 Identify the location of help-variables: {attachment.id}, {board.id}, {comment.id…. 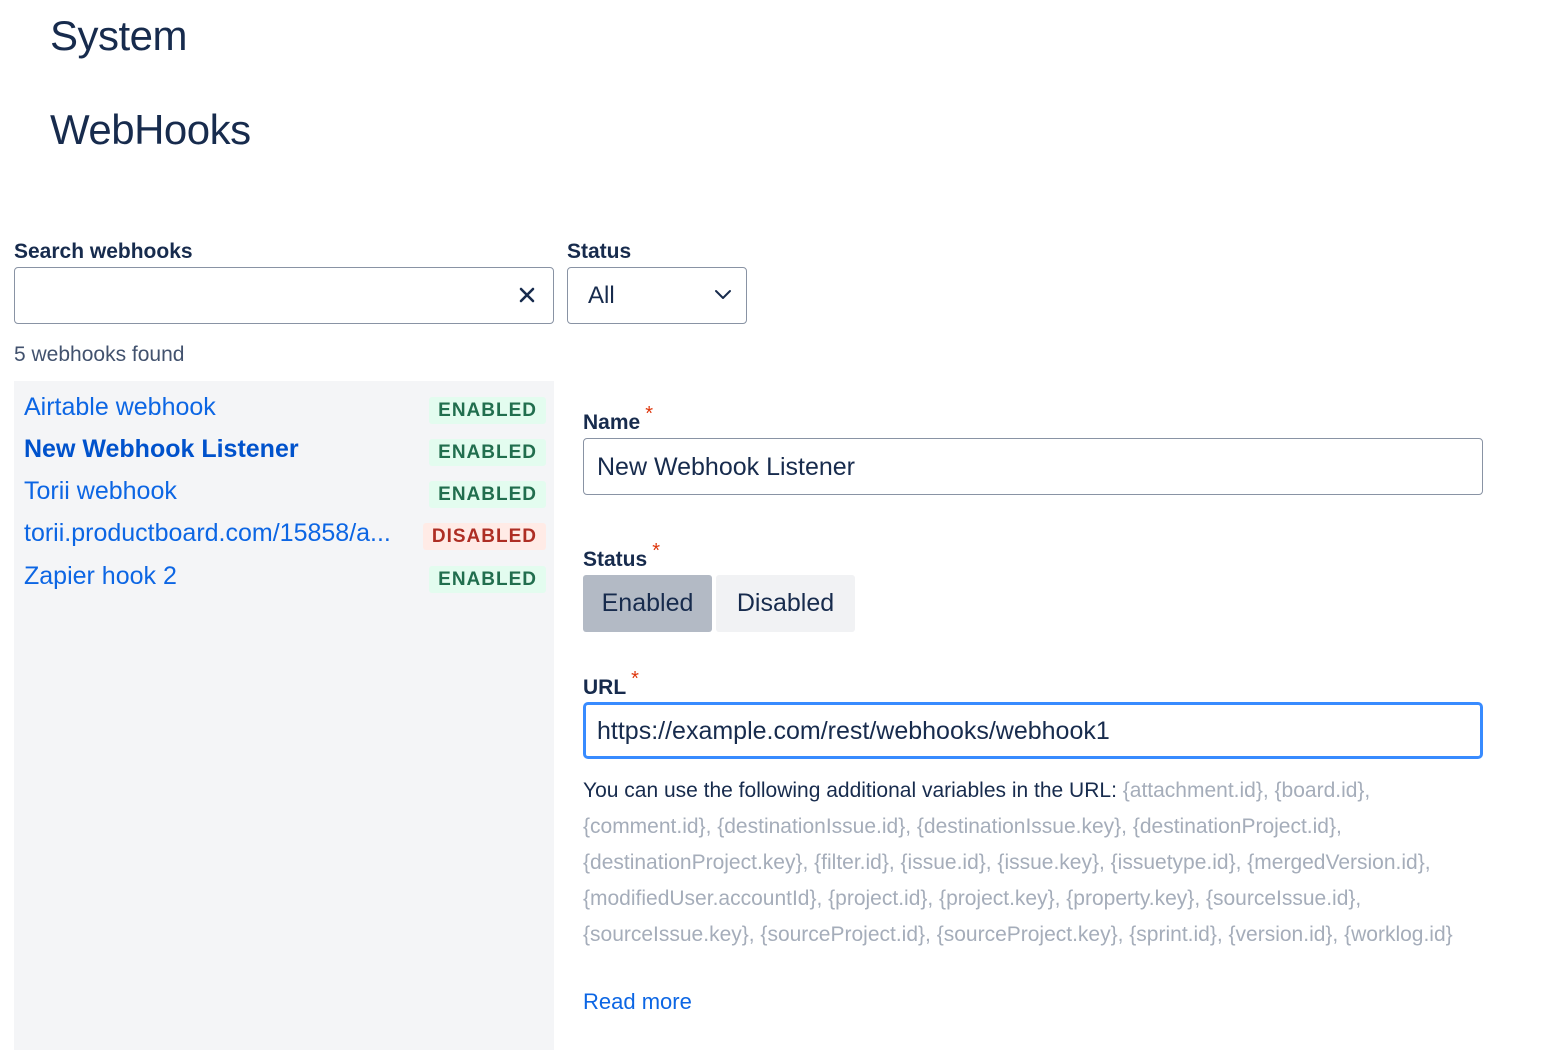
(1018, 862).